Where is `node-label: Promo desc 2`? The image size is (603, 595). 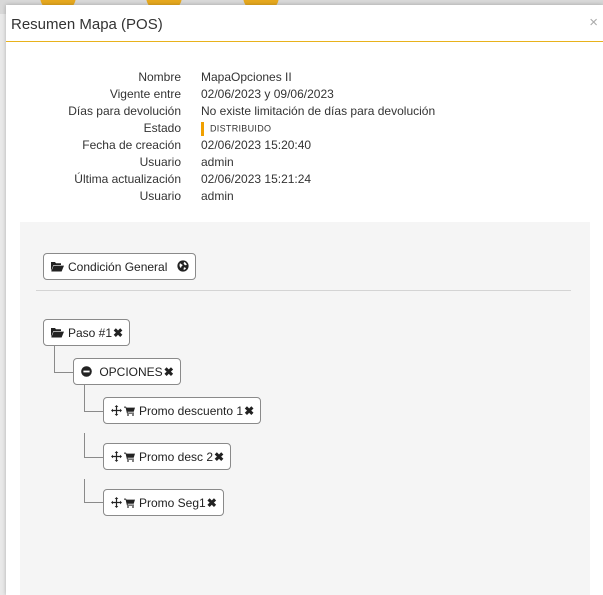 node-label: Promo desc 2 is located at coordinates (176, 457).